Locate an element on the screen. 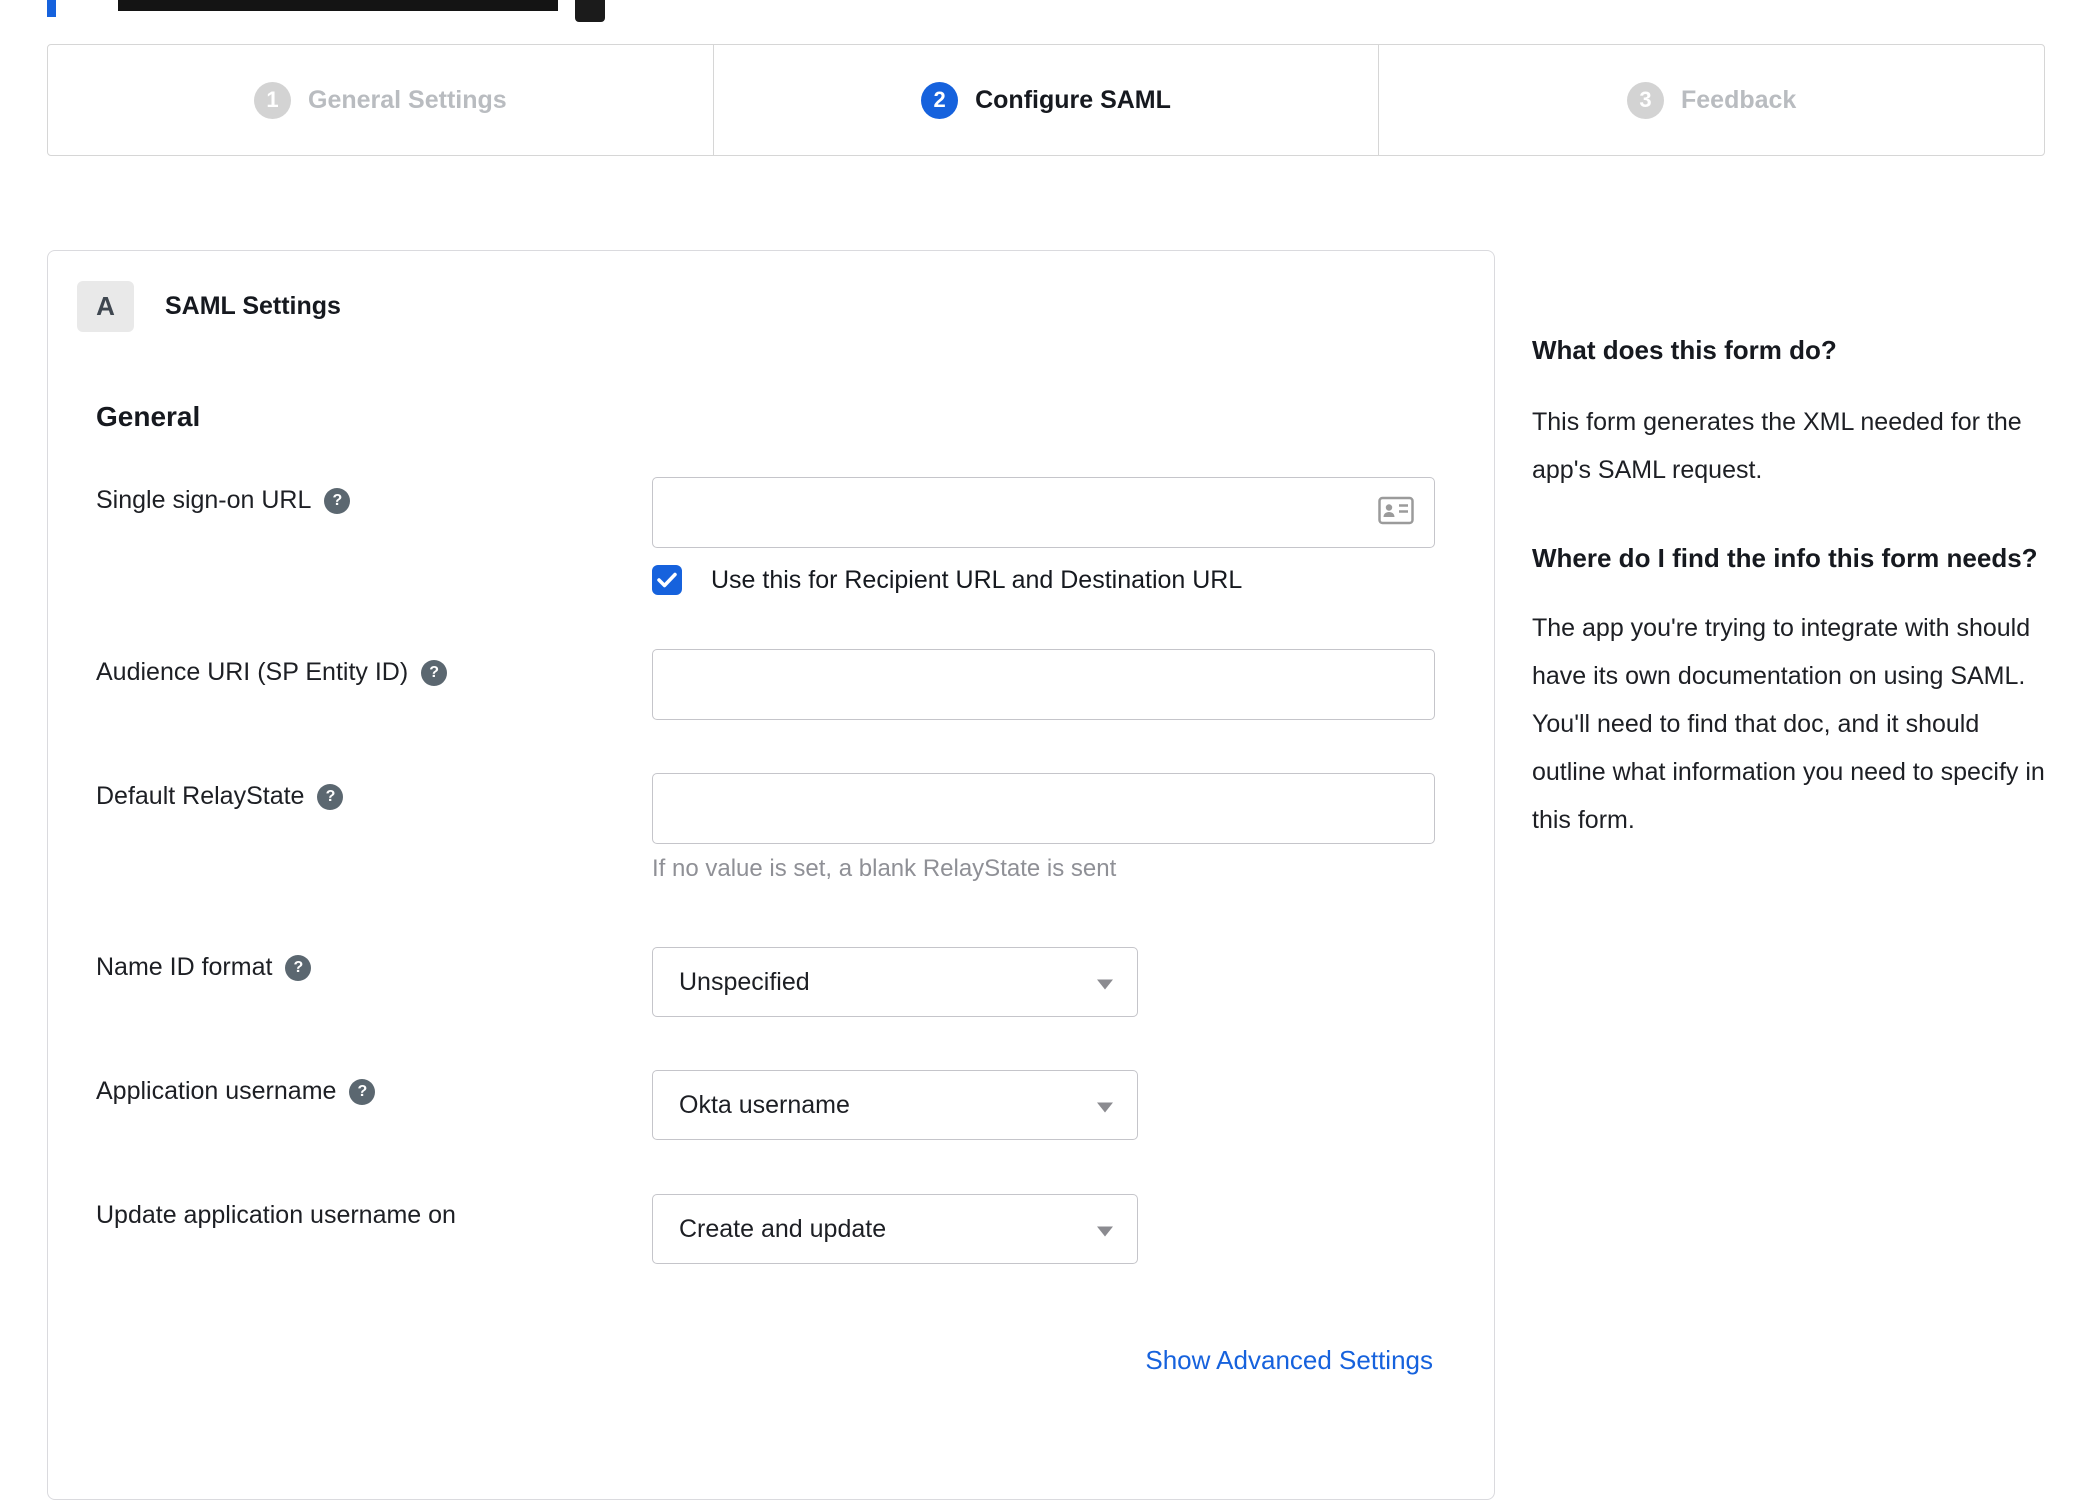  step-configure-saml: 2 Configure SAML is located at coordinates (1045, 100).